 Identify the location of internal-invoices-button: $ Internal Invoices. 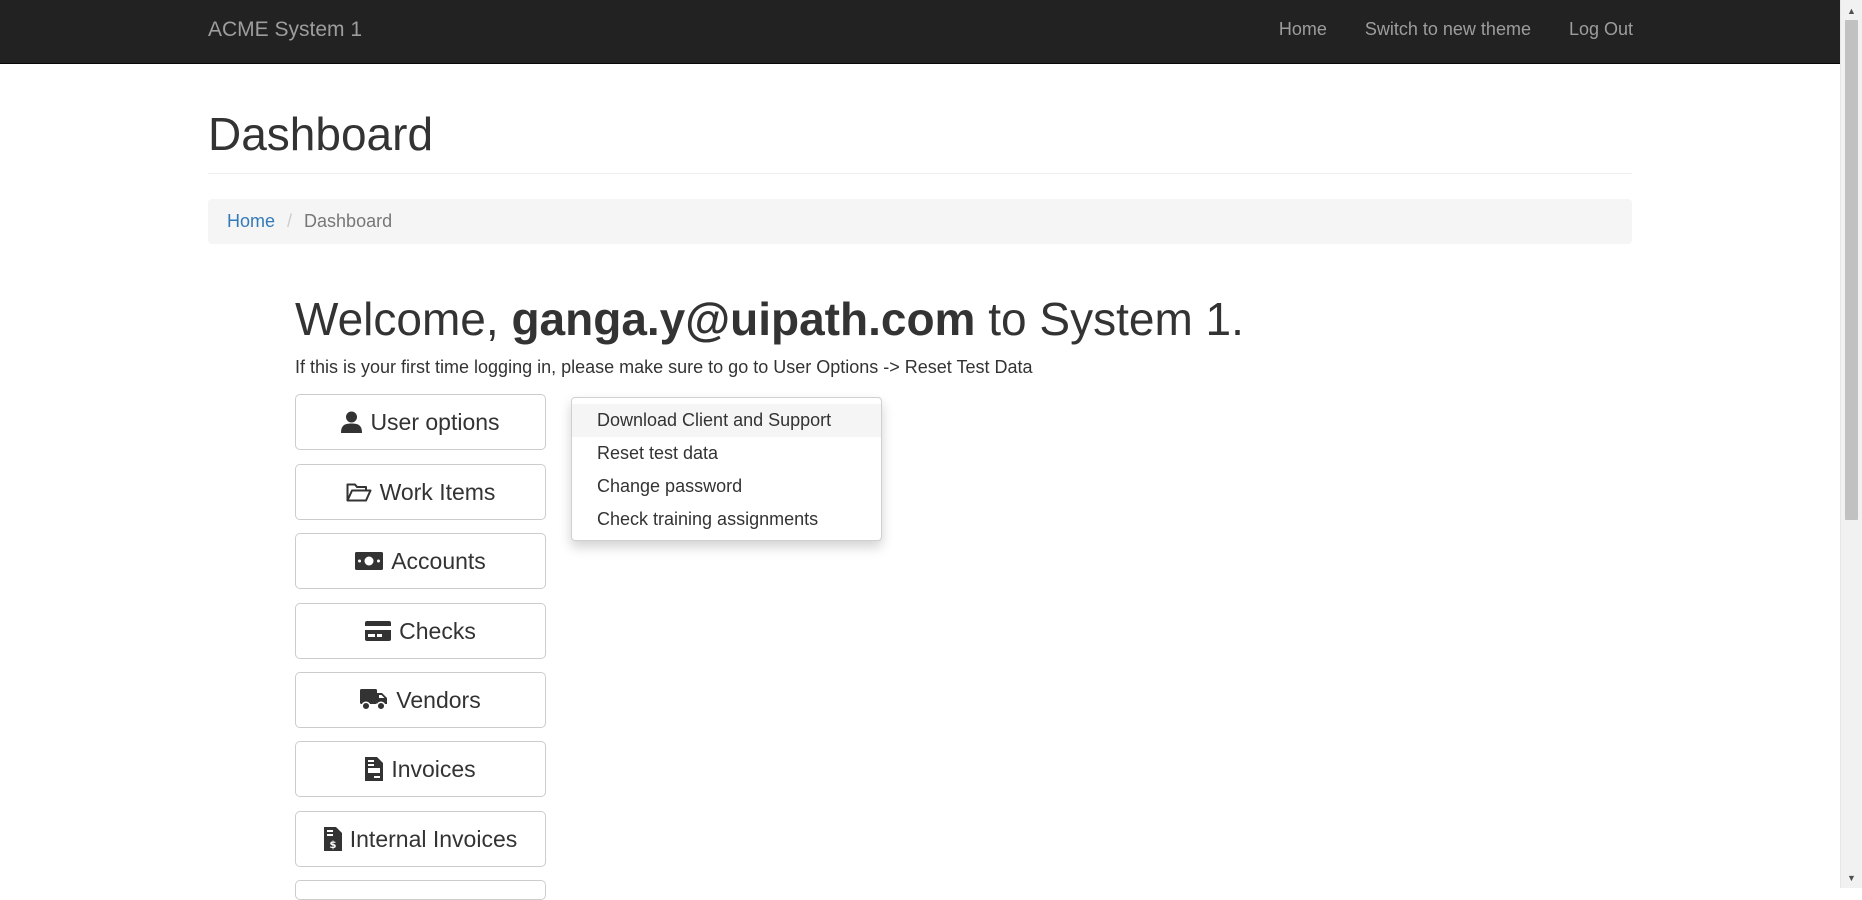
(420, 839).